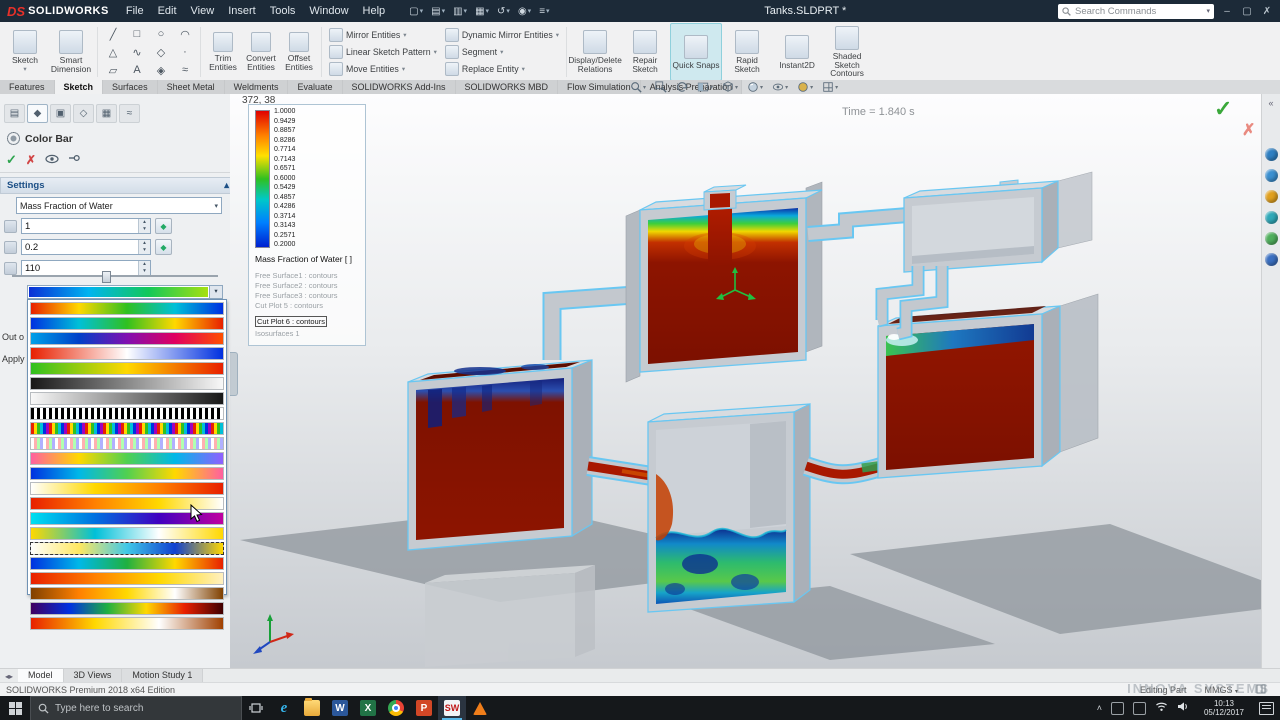 This screenshot has height=720, width=1280. What do you see at coordinates (998, 222) in the screenshot?
I see `right-top-tank` at bounding box center [998, 222].